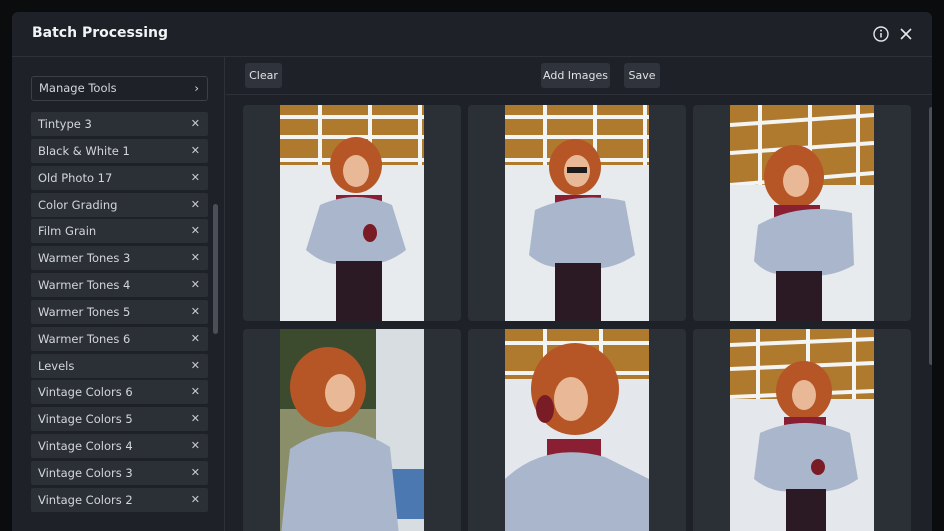 Image resolution: width=944 pixels, height=531 pixels. What do you see at coordinates (119, 177) in the screenshot?
I see `tool-item: Old Photo 17 ✕` at bounding box center [119, 177].